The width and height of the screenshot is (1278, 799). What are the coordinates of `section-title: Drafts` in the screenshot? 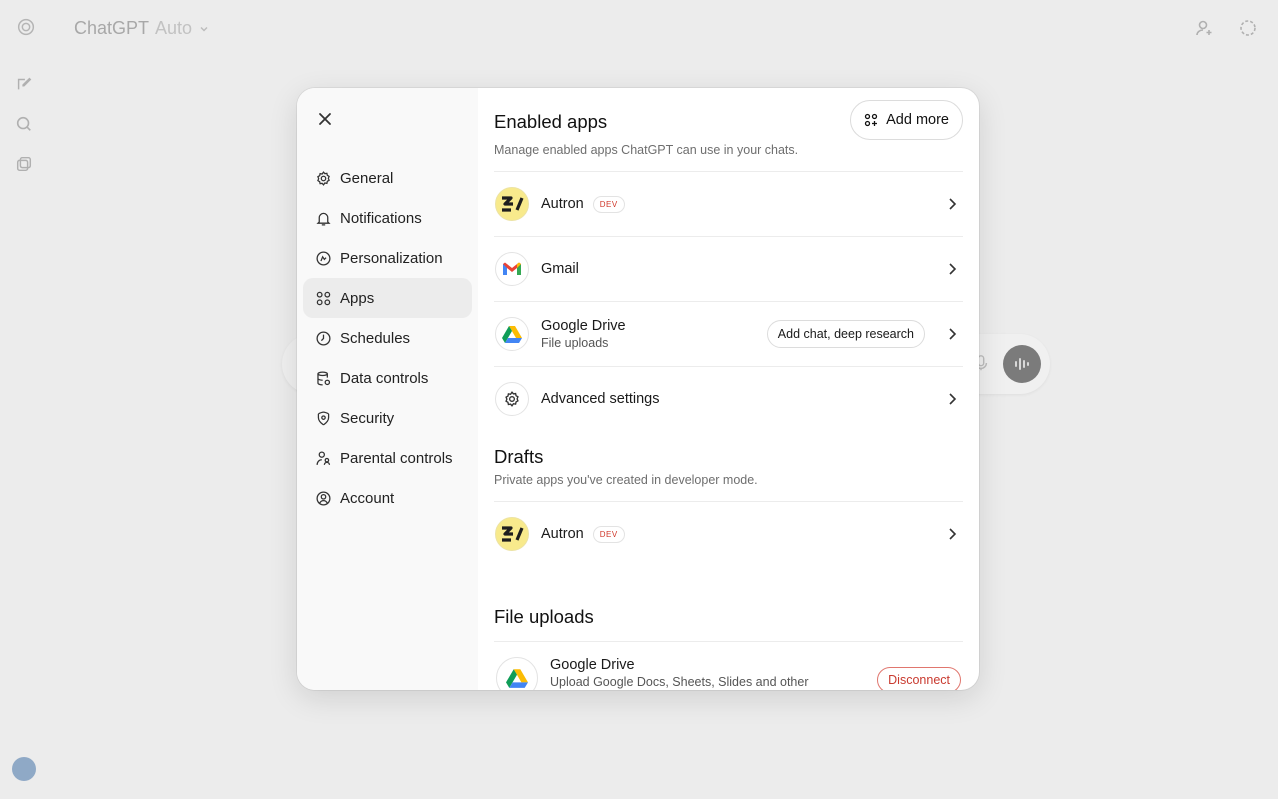 It's located at (519, 456).